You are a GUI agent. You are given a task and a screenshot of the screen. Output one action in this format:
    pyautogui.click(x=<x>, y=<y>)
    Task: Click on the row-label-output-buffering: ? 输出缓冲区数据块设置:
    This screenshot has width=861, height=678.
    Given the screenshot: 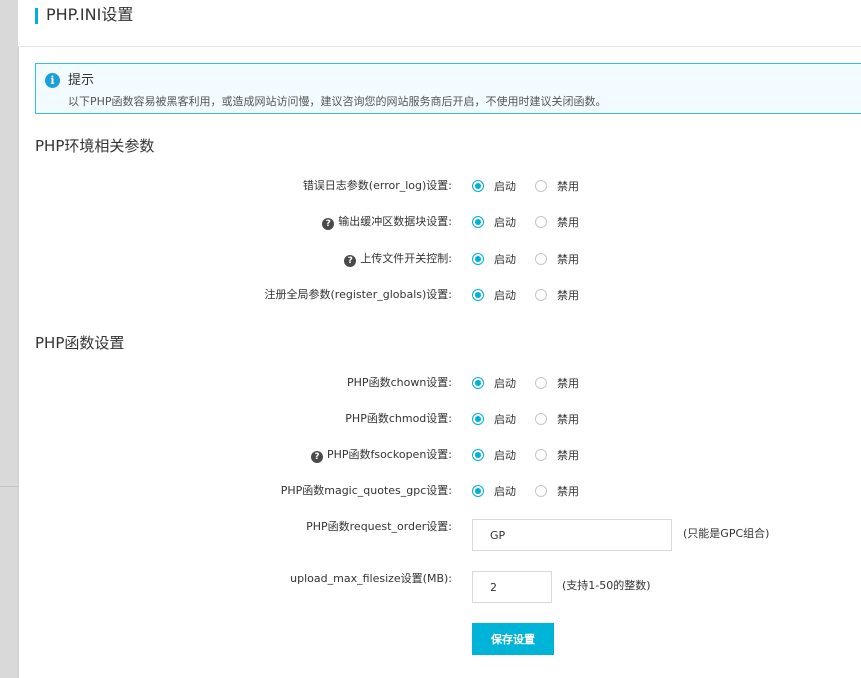 What is the action you would take?
    pyautogui.click(x=387, y=222)
    